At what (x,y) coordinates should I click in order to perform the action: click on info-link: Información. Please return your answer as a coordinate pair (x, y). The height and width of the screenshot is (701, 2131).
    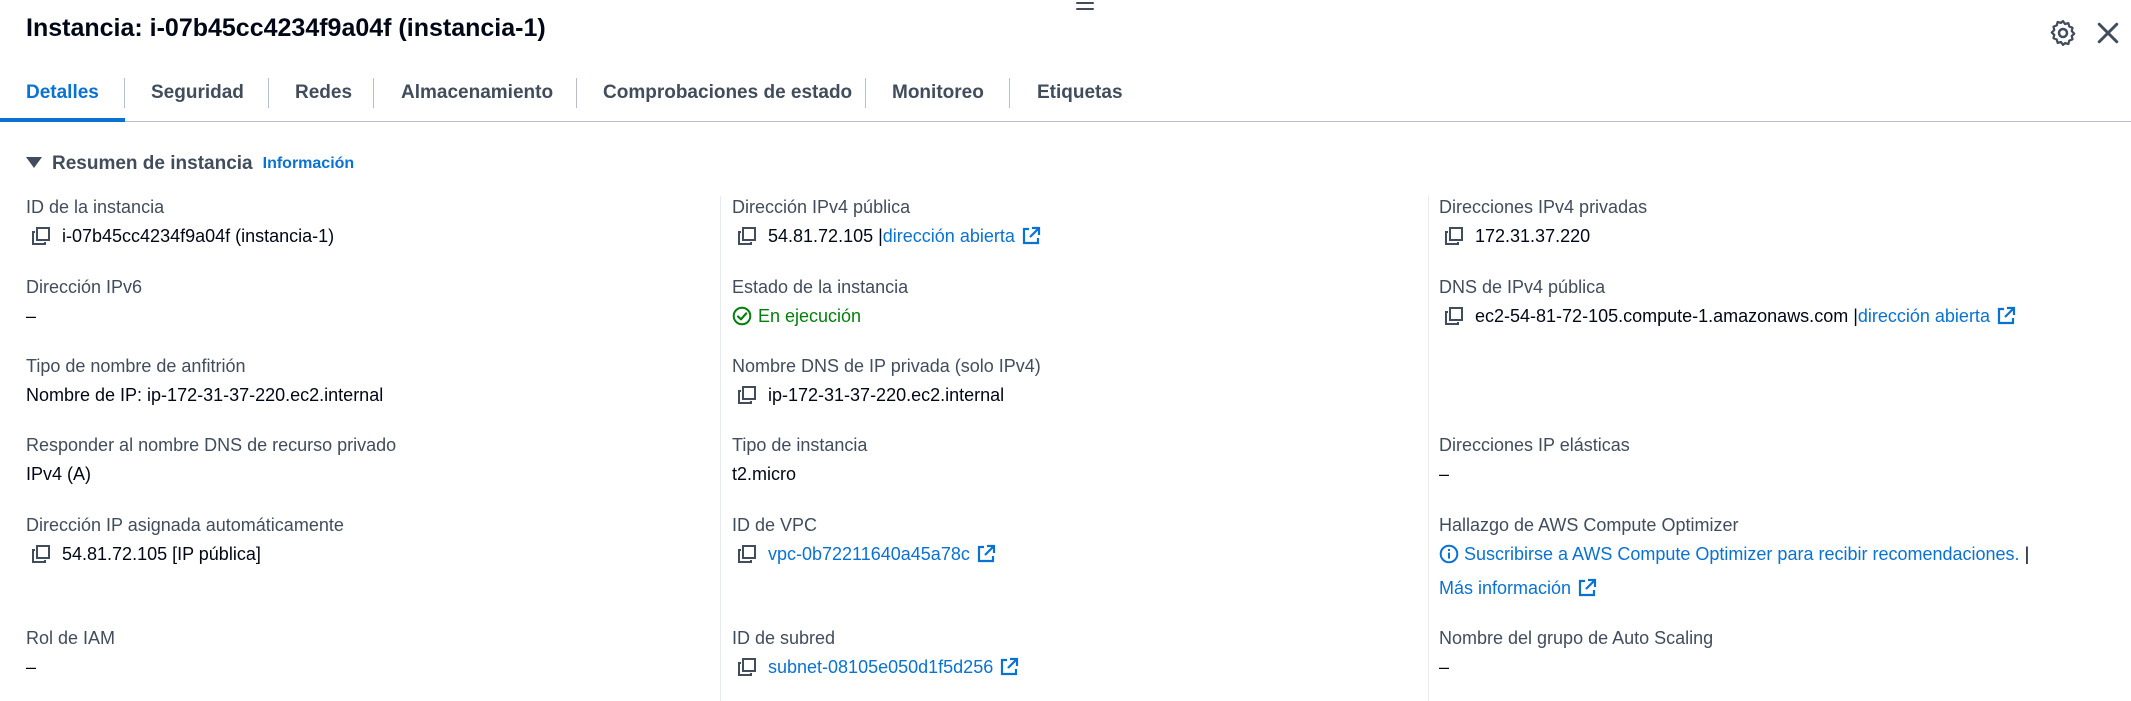
    Looking at the image, I should click on (309, 163).